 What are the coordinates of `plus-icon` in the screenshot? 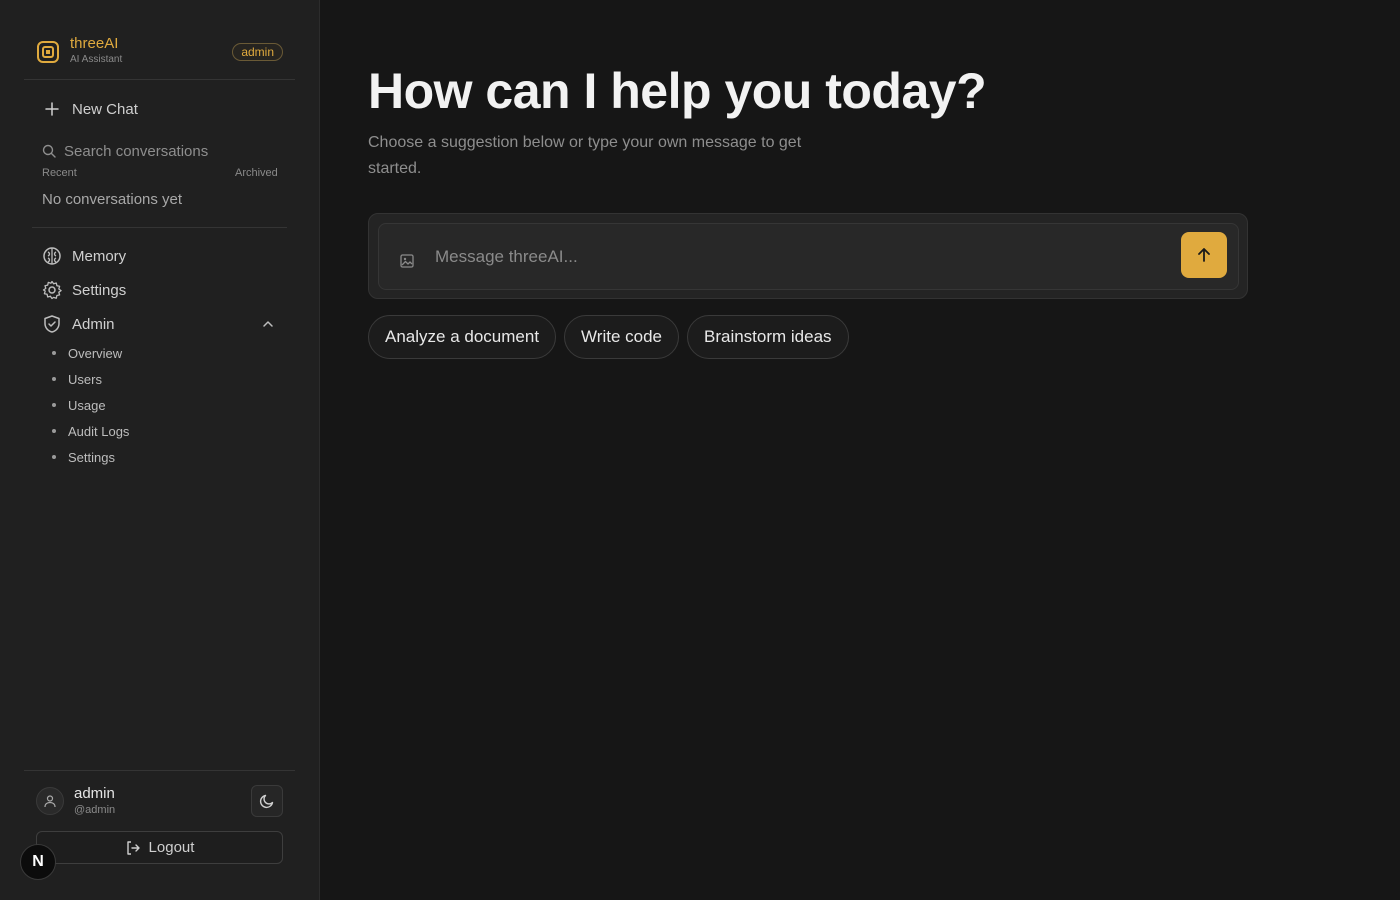 It's located at (52, 109).